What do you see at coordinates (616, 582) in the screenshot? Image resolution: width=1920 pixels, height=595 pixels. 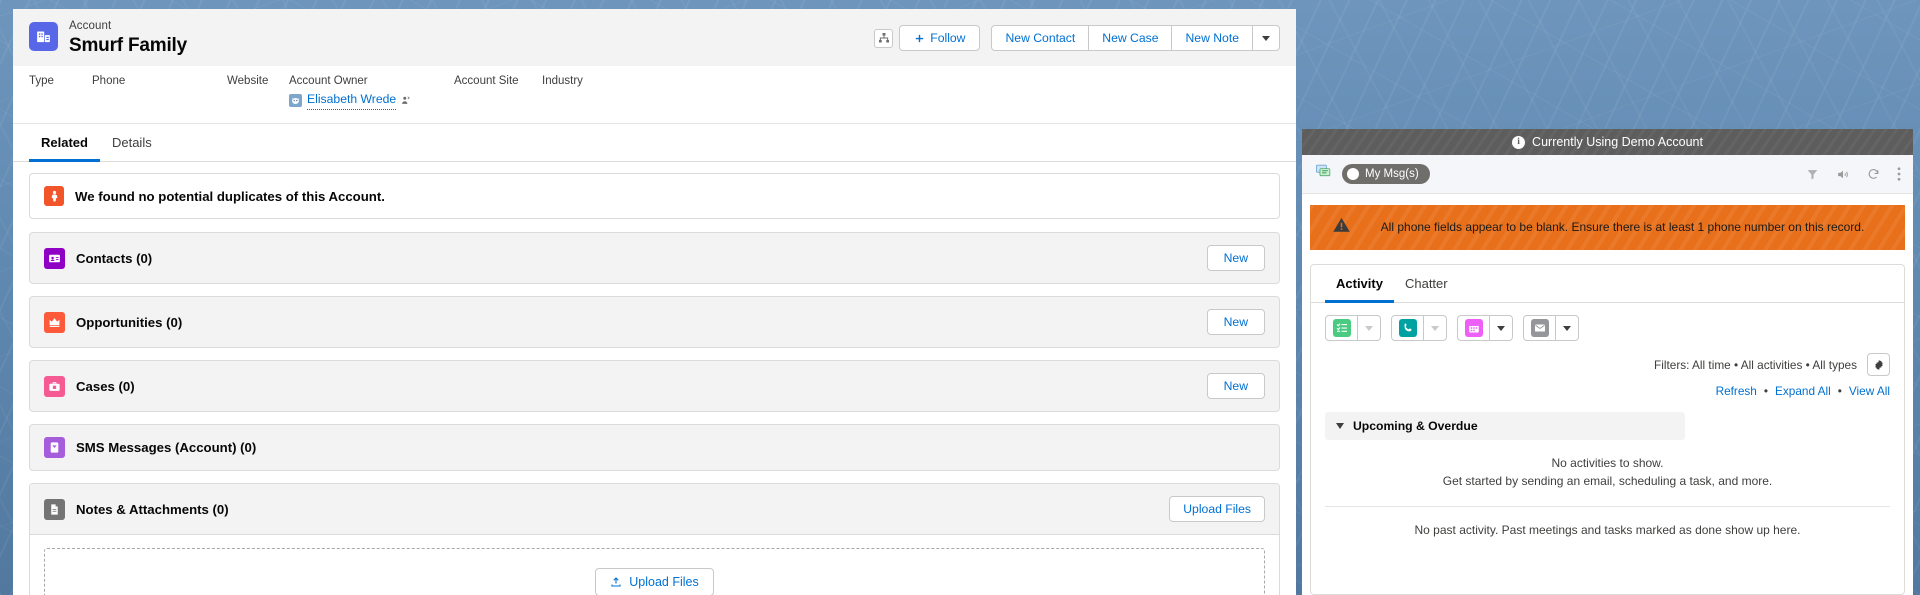 I see `upload-icon` at bounding box center [616, 582].